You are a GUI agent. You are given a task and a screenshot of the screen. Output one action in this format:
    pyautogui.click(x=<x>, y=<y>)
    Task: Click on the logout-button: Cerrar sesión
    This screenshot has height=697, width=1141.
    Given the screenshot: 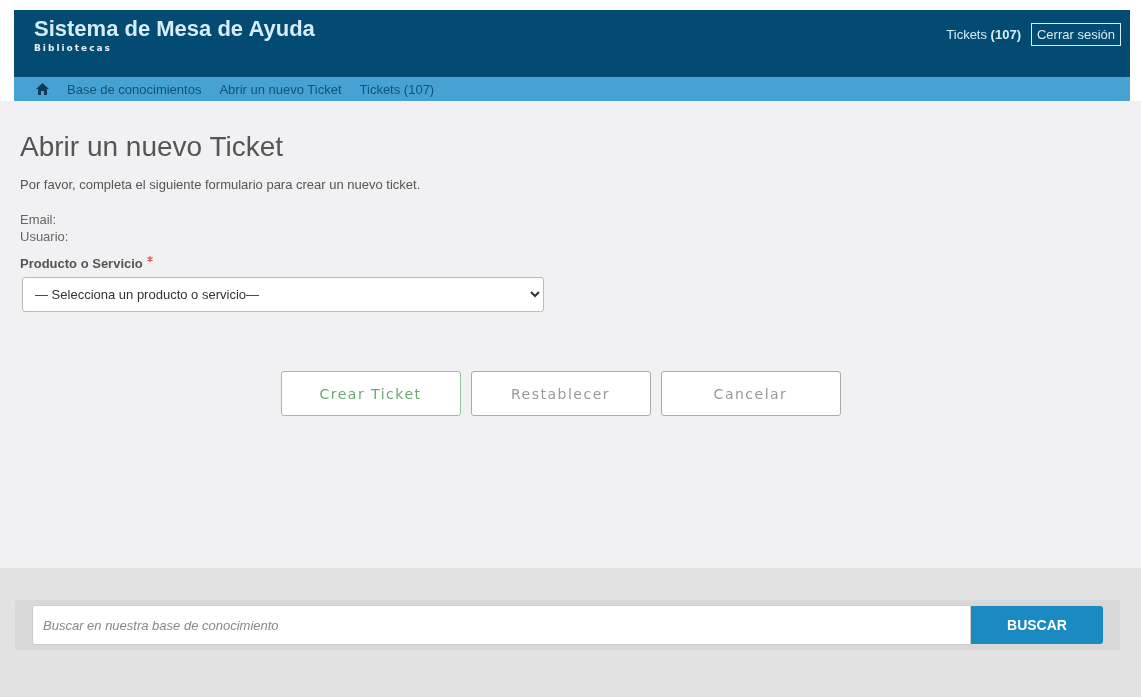 What is the action you would take?
    pyautogui.click(x=1075, y=34)
    